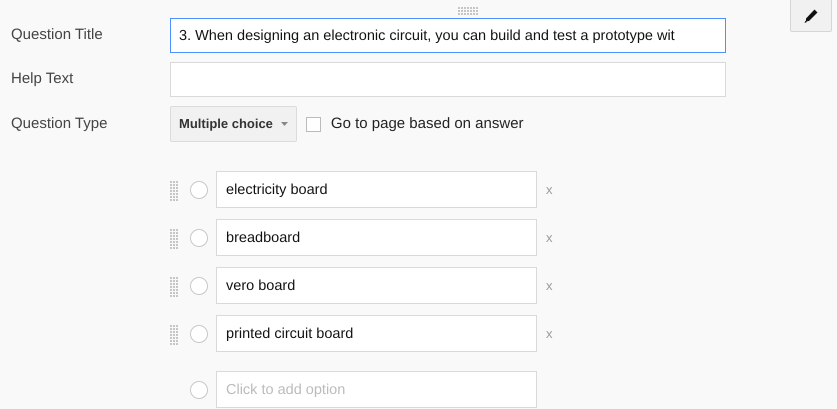 This screenshot has height=409, width=837. I want to click on question-type-dropdown: Multiple choice, so click(233, 124).